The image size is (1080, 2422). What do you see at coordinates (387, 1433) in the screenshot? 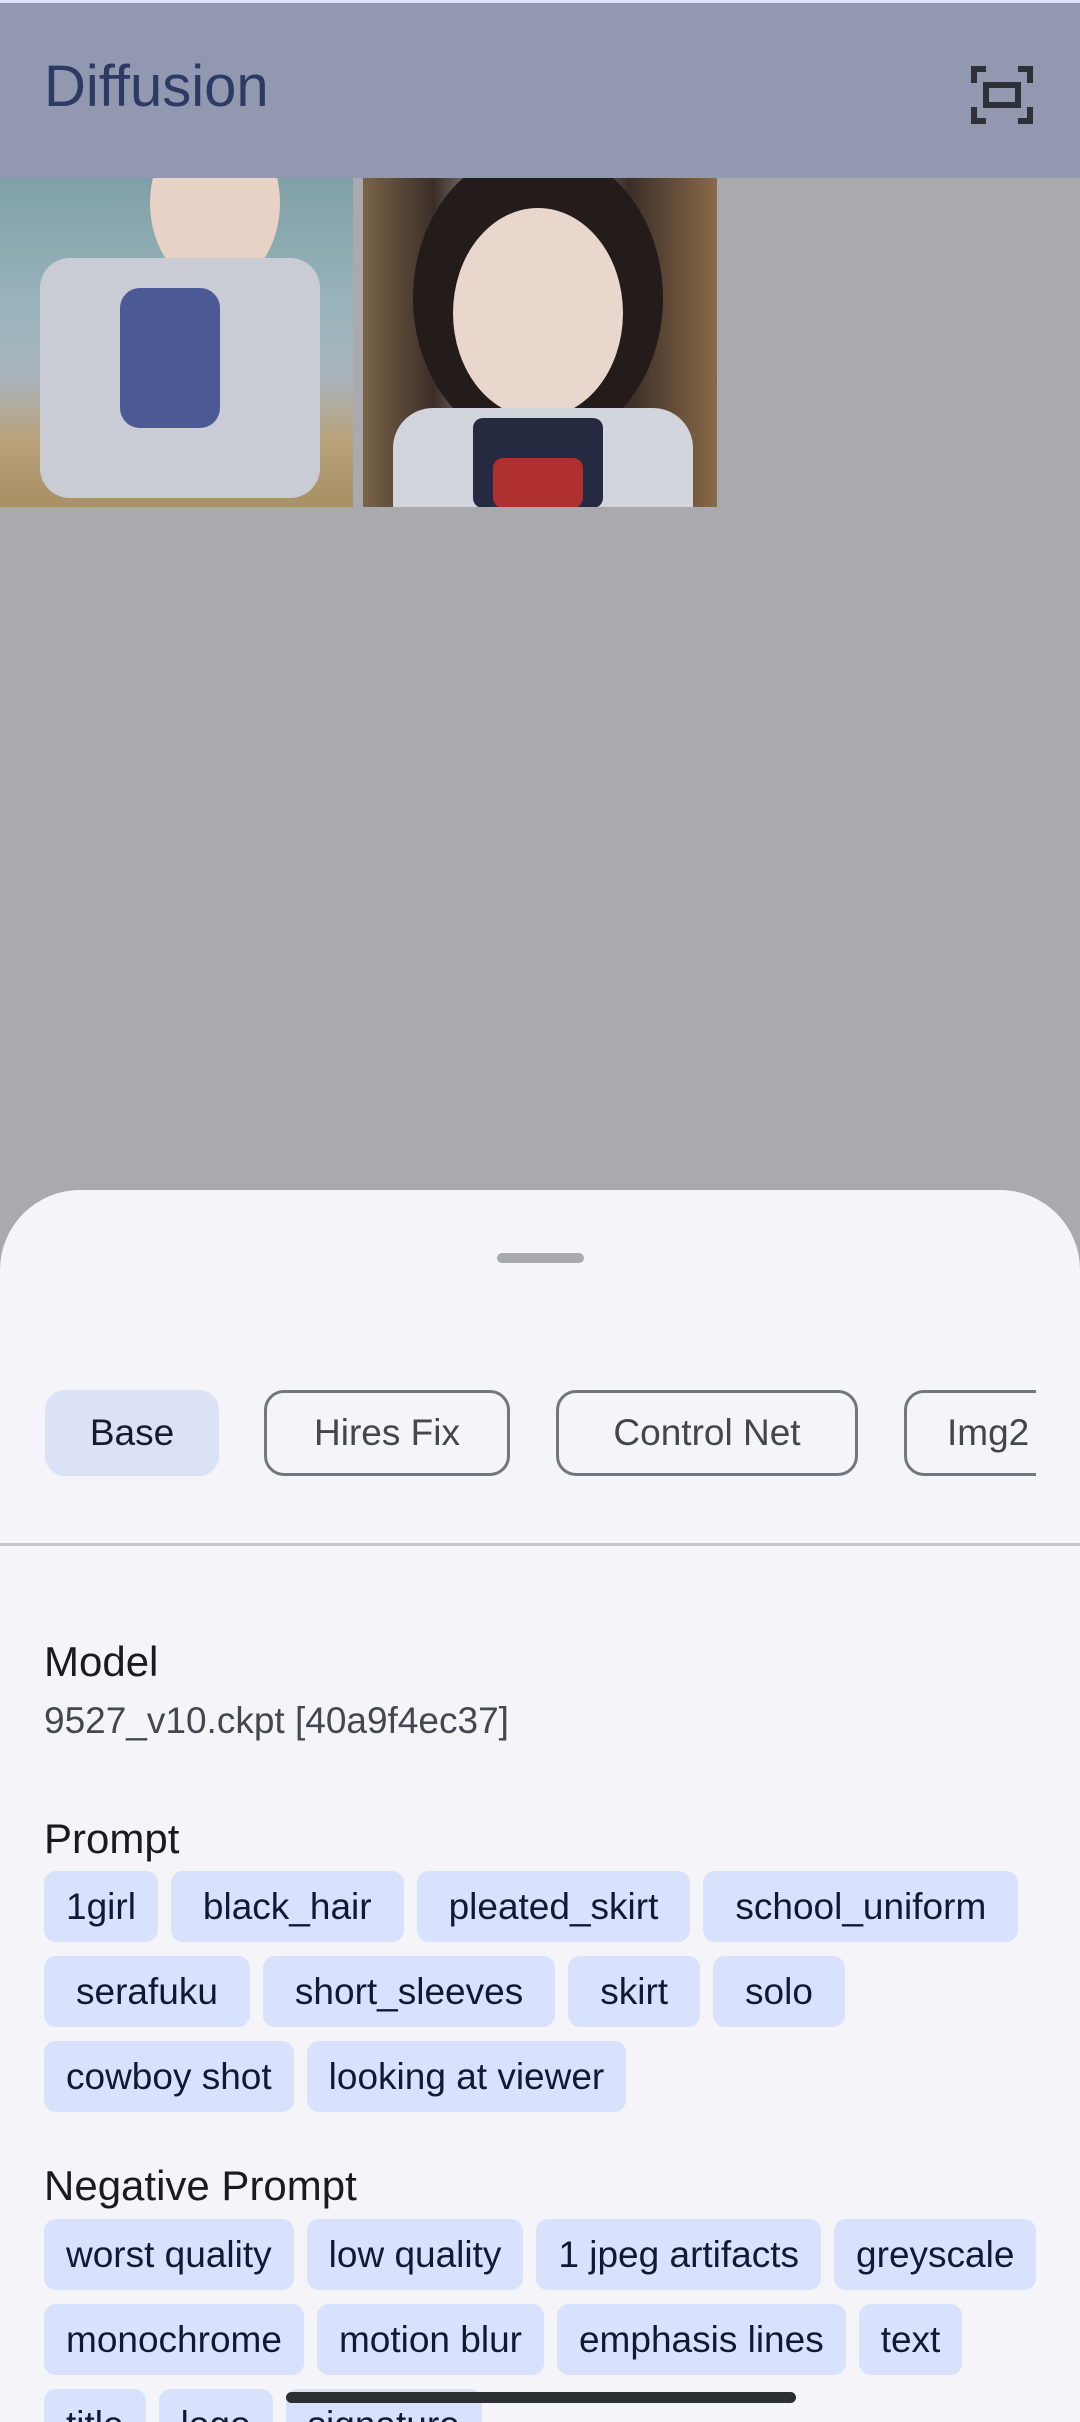
I see `tab-hires-fix: Hires Fix` at bounding box center [387, 1433].